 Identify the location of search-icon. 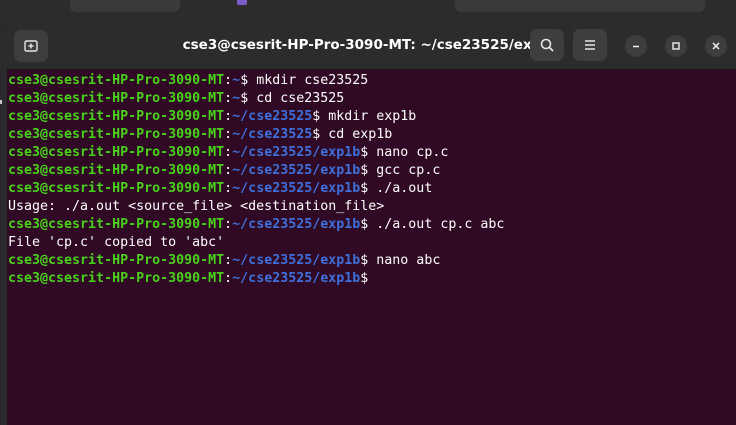
(547, 45).